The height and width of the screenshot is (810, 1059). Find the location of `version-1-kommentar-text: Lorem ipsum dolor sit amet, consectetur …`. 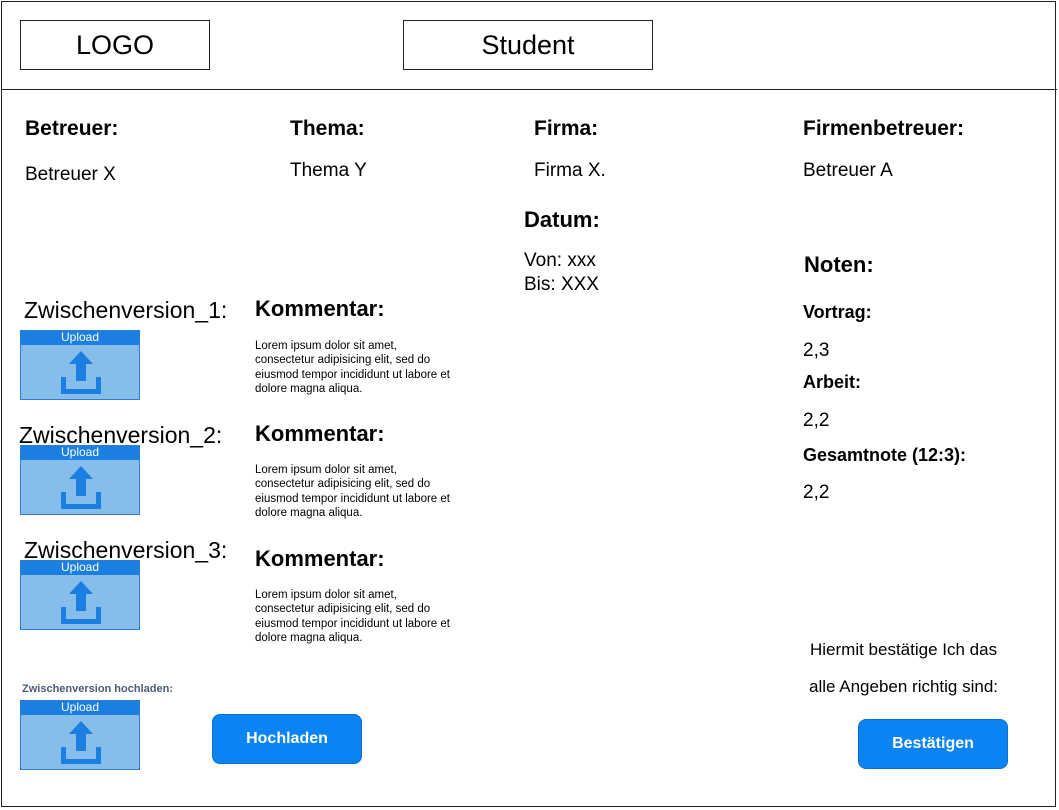

version-1-kommentar-text: Lorem ipsum dolor sit amet, consectetur … is located at coordinates (352, 367).